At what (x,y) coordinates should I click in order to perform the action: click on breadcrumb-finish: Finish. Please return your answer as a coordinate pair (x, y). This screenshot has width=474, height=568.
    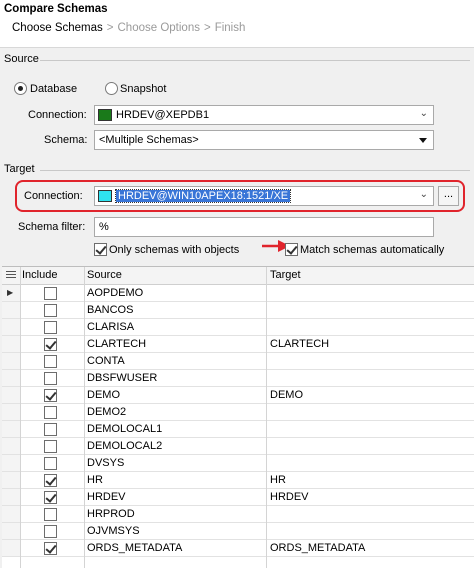
    Looking at the image, I should click on (230, 28).